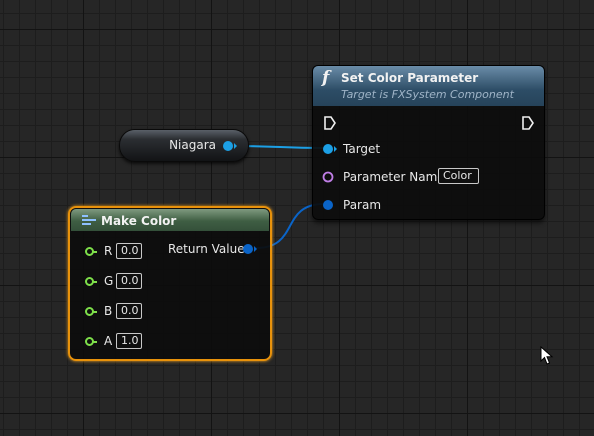 This screenshot has width=594, height=436. What do you see at coordinates (192, 145) in the screenshot?
I see `niagara-label: Niagara` at bounding box center [192, 145].